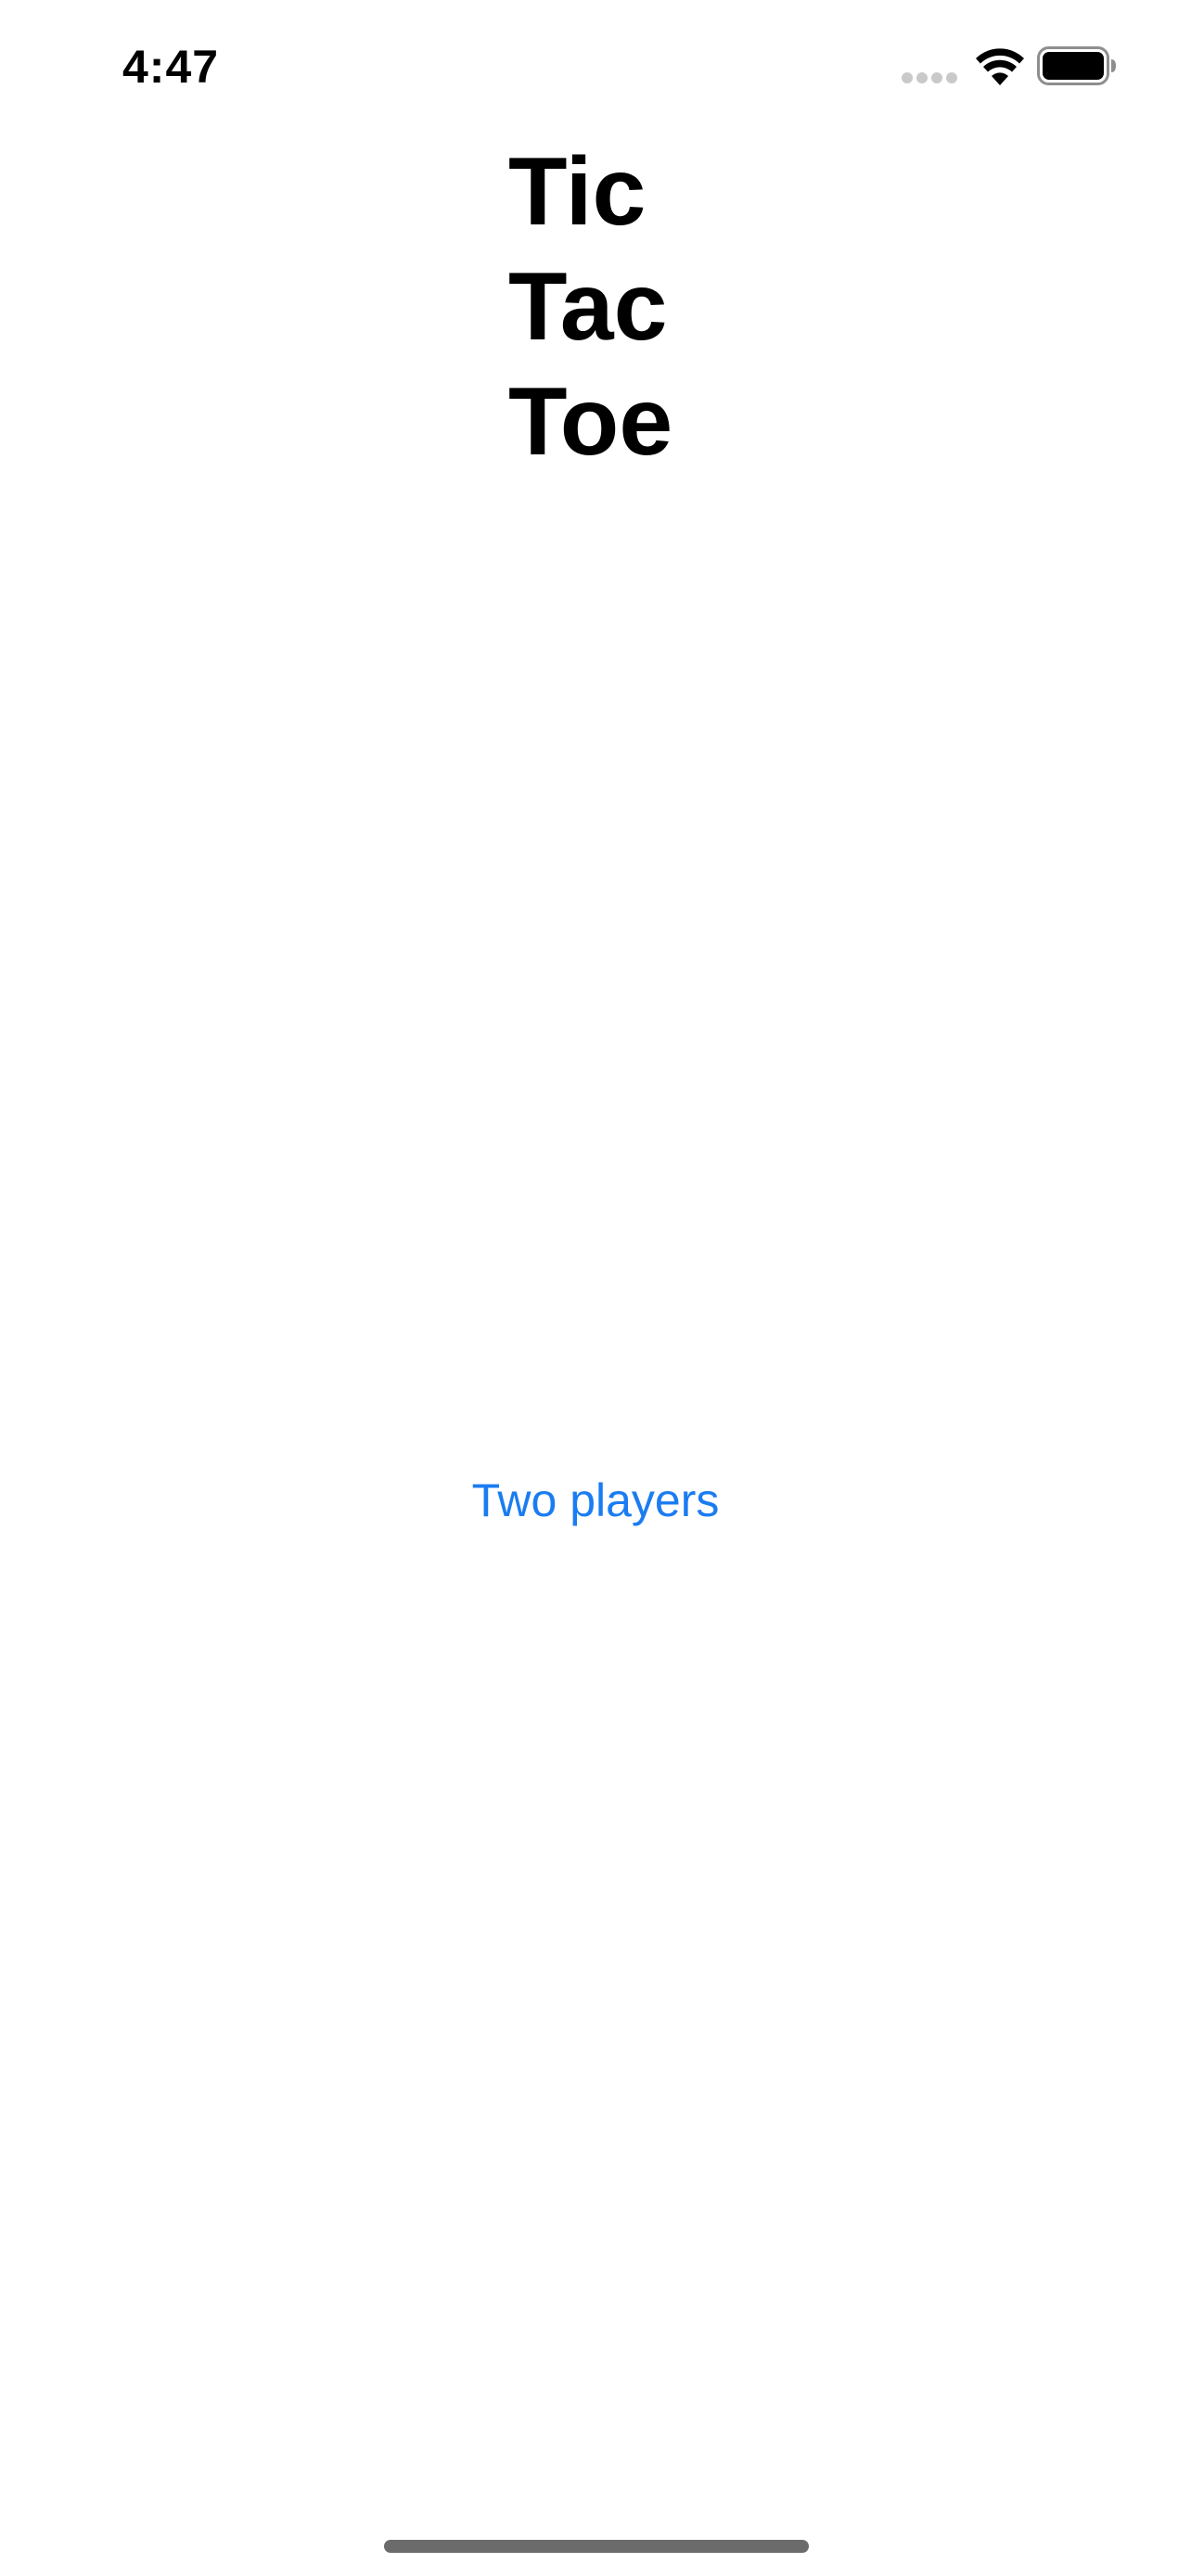  What do you see at coordinates (595, 65) in the screenshot?
I see `status-bar: 4:47` at bounding box center [595, 65].